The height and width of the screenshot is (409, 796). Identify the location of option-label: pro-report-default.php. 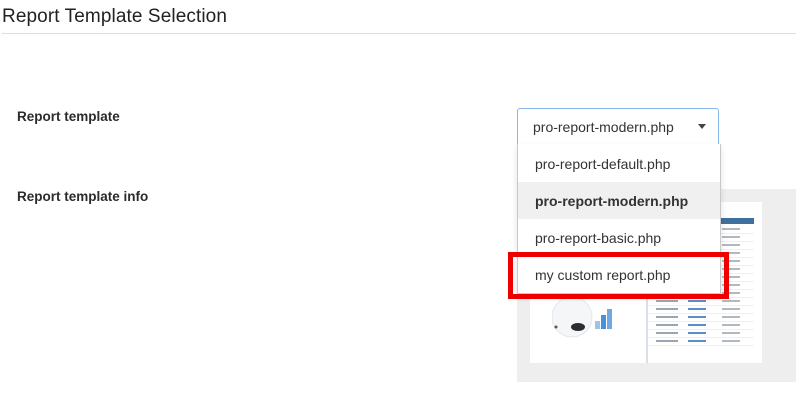
(603, 164).